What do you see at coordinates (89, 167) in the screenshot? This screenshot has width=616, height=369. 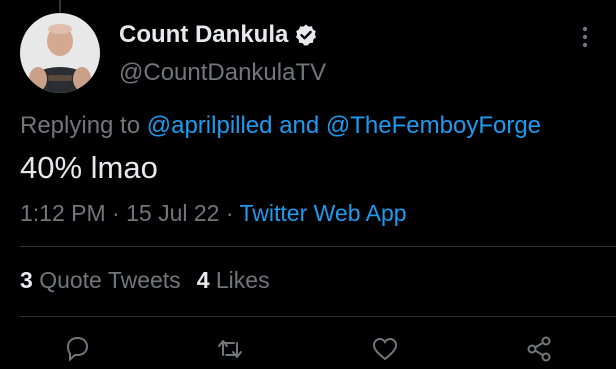 I see `tweet-text: 40% lmao` at bounding box center [89, 167].